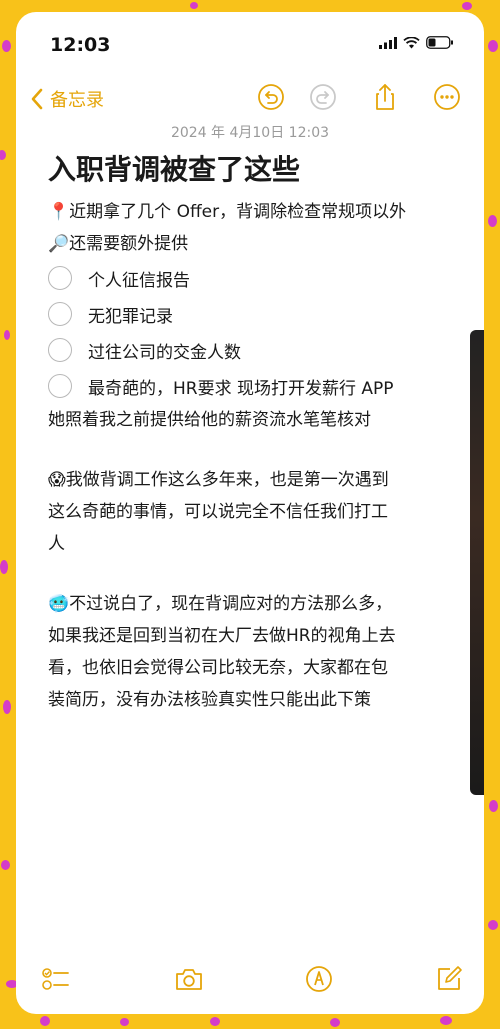 Image resolution: width=500 pixels, height=1029 pixels. What do you see at coordinates (447, 97) in the screenshot?
I see `more-icon` at bounding box center [447, 97].